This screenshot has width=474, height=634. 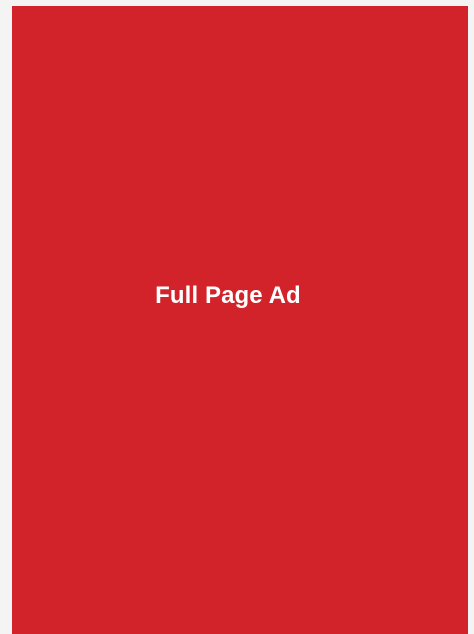 I want to click on ad-label: Full Page Ad, so click(x=228, y=295).